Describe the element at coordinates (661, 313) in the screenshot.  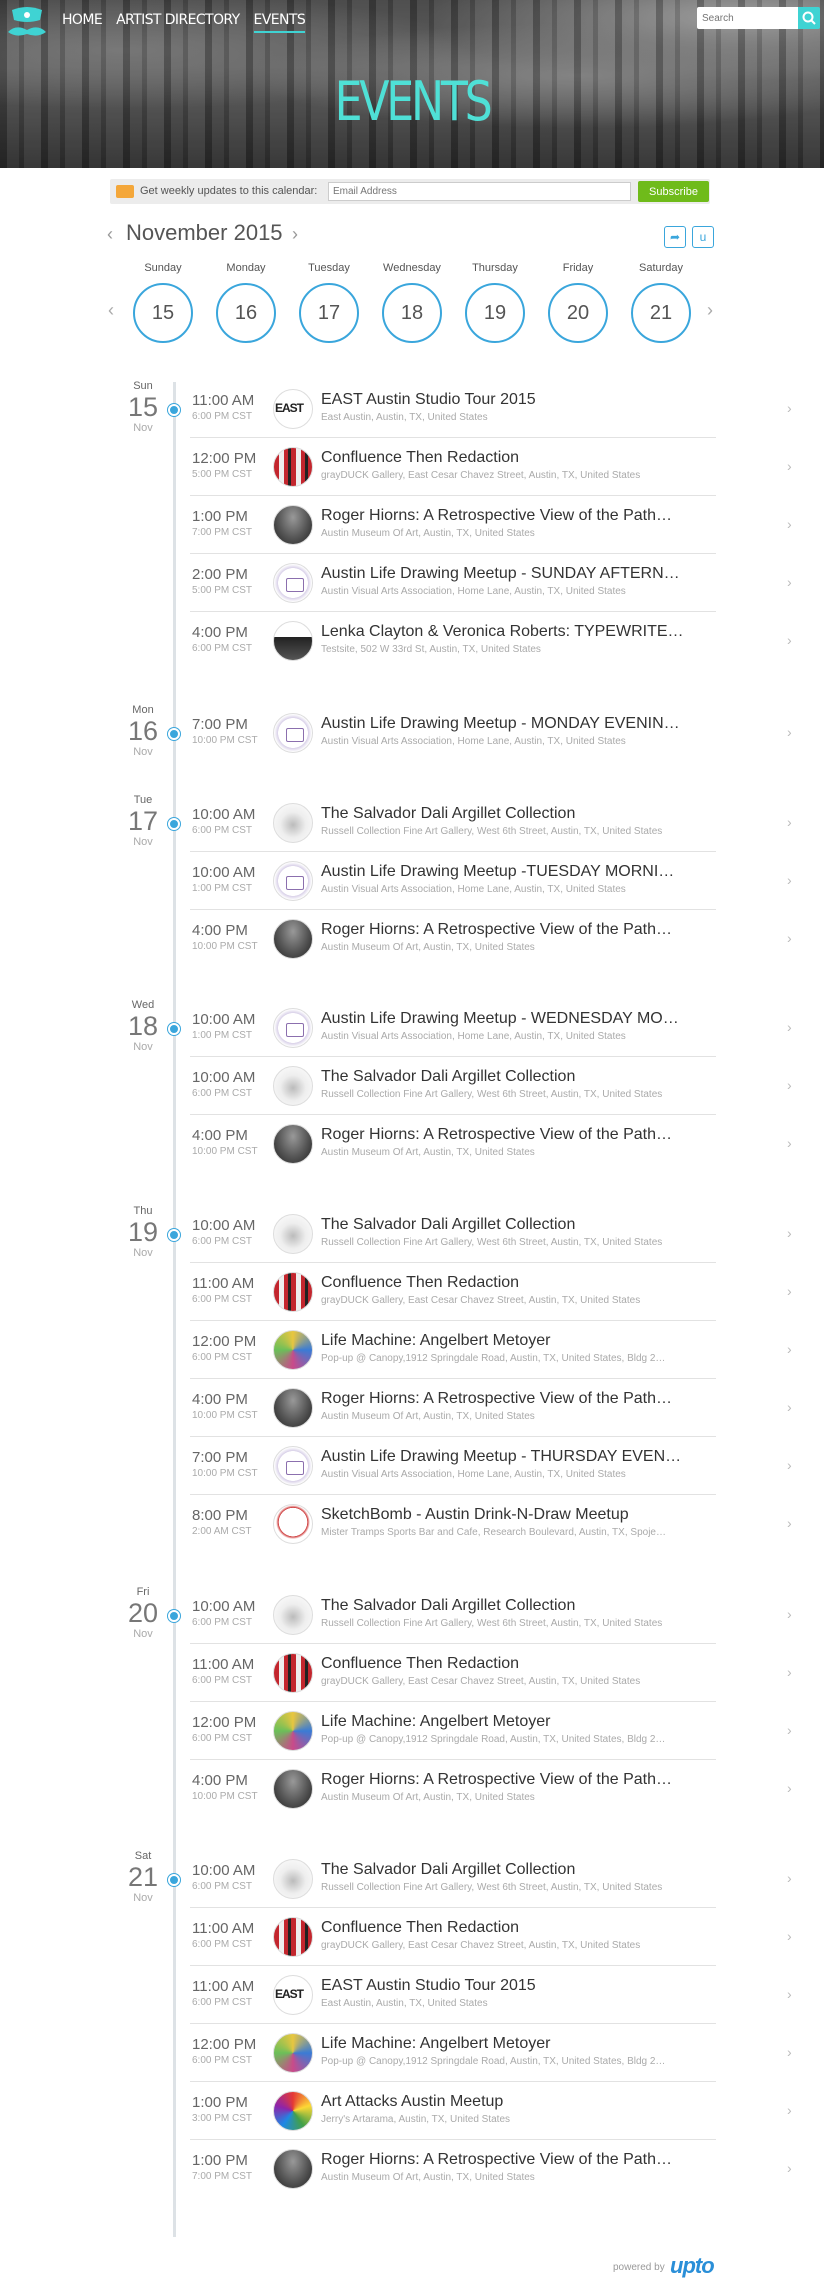
I see `day-circle: 21` at that location.